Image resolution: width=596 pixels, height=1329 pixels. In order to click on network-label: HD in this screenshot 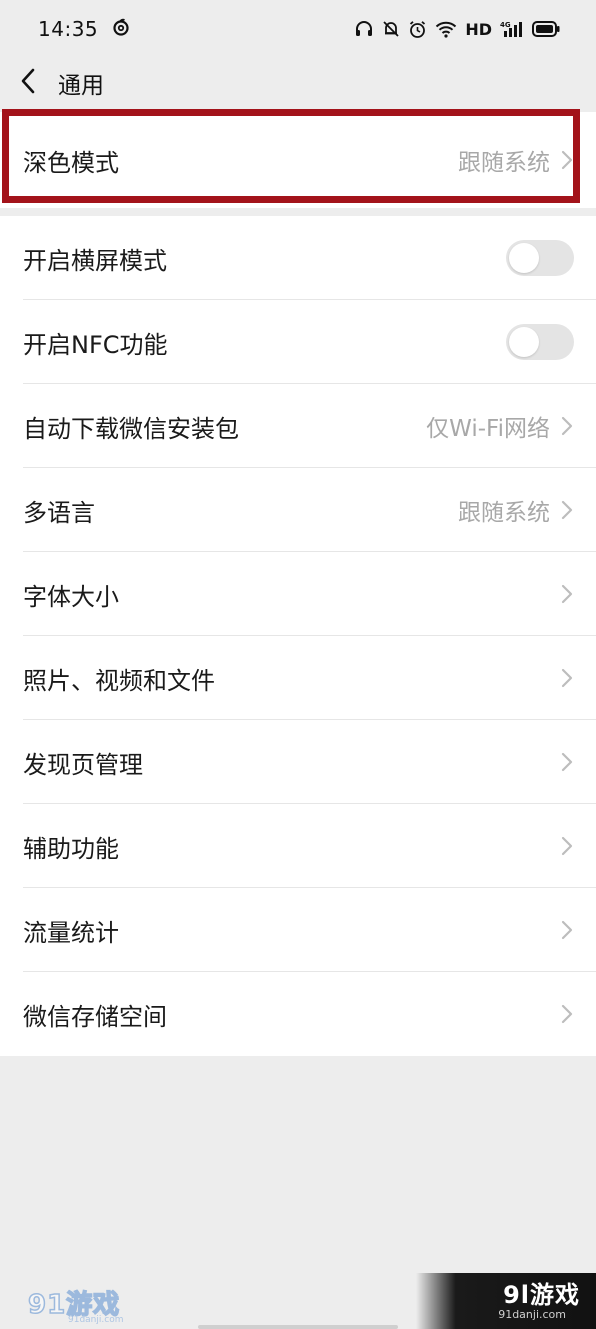, I will do `click(478, 29)`.